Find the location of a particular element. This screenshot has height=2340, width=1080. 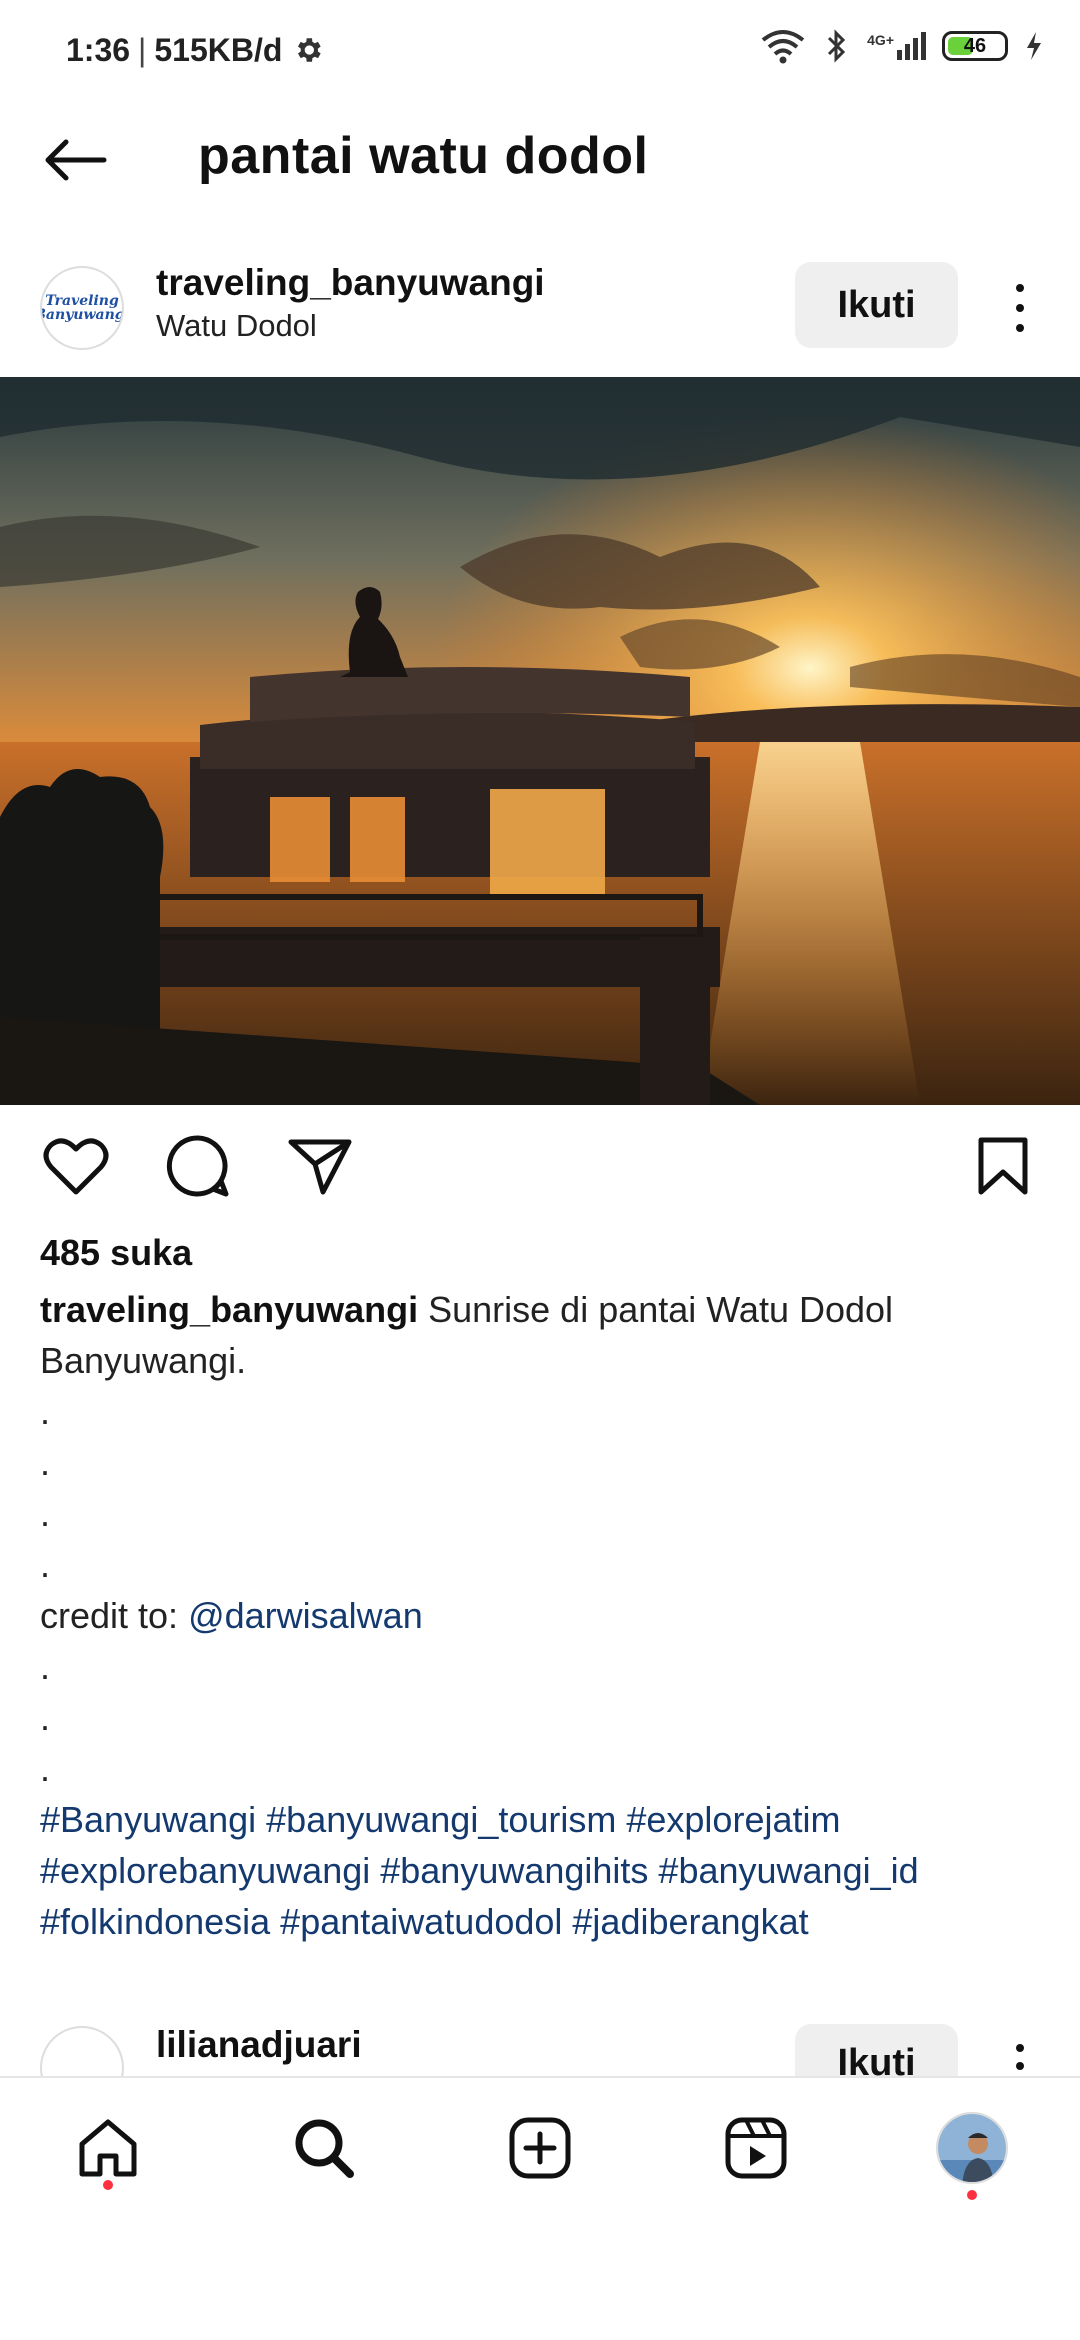

next-post-follow-button: Ikuti is located at coordinates (876, 2051).